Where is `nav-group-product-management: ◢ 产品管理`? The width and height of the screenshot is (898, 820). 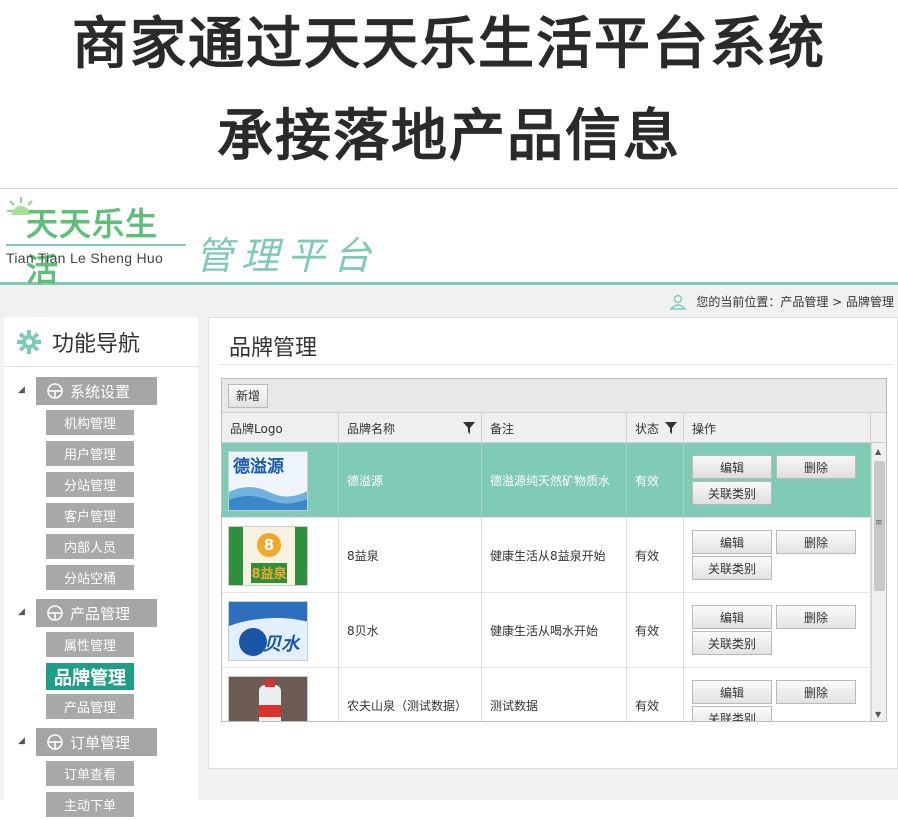
nav-group-product-management: ◢ 产品管理 is located at coordinates (101, 613).